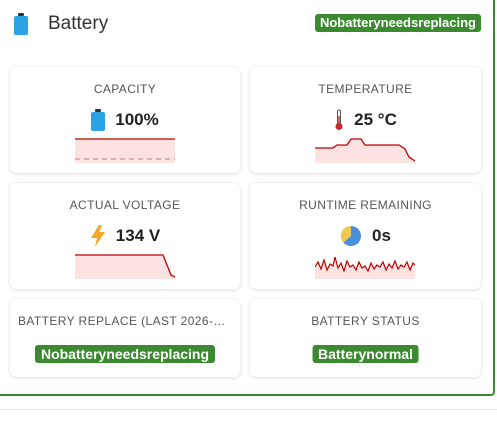 This screenshot has width=497, height=435. I want to click on runtime-sparkline, so click(365, 267).